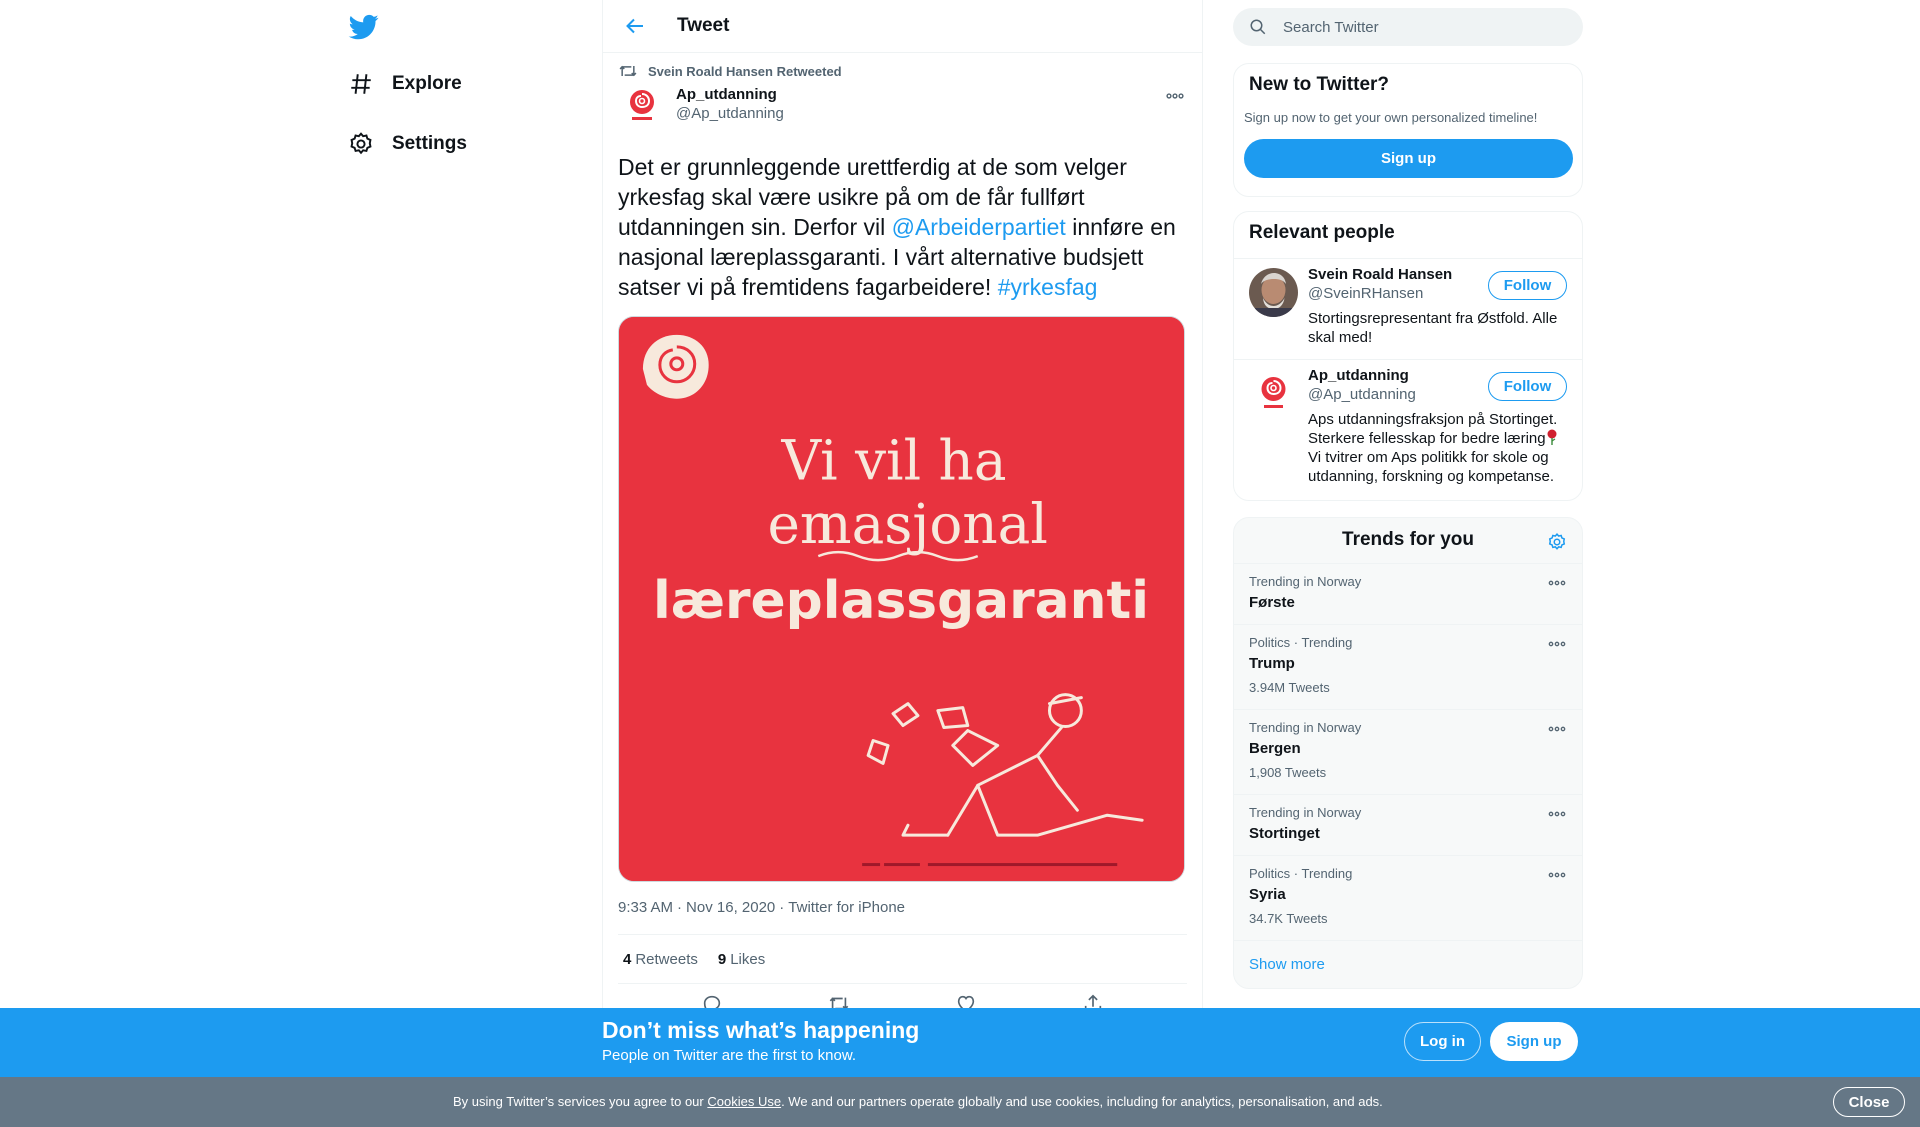 The height and width of the screenshot is (1127, 1920). What do you see at coordinates (1284, 833) in the screenshot?
I see `trend-name: Stortinget` at bounding box center [1284, 833].